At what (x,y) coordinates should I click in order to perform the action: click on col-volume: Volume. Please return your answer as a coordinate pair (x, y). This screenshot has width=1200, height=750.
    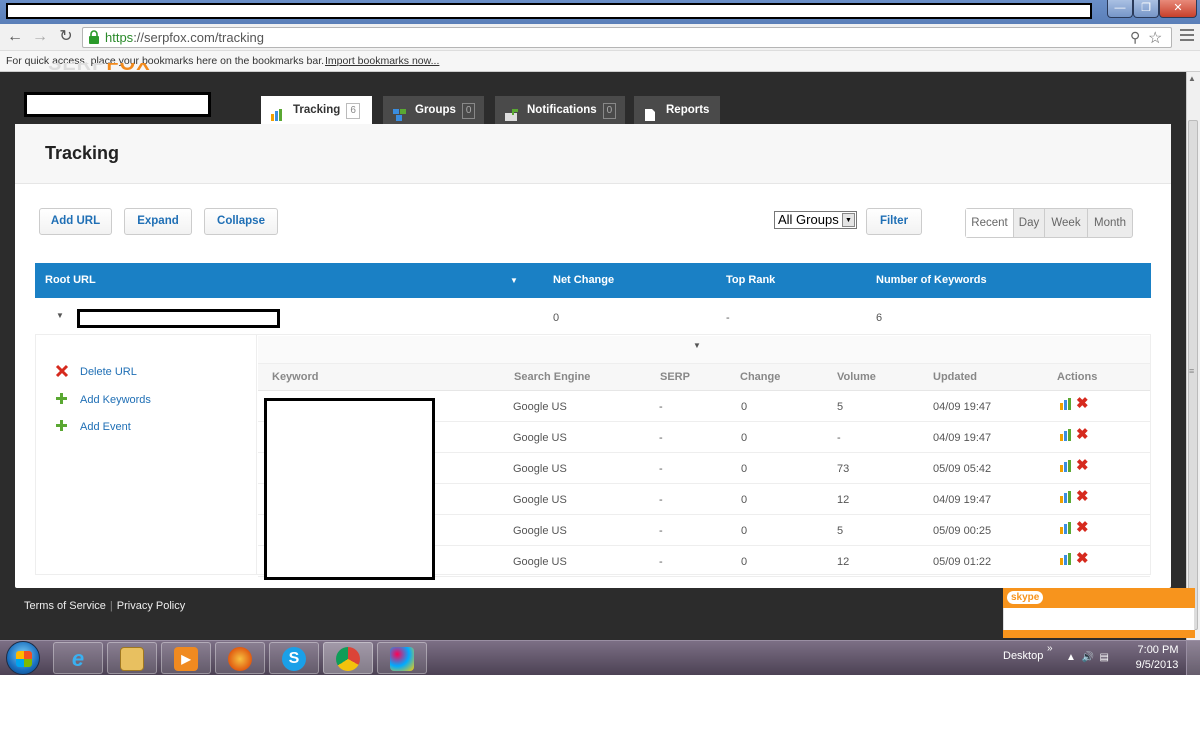
    Looking at the image, I should click on (856, 377).